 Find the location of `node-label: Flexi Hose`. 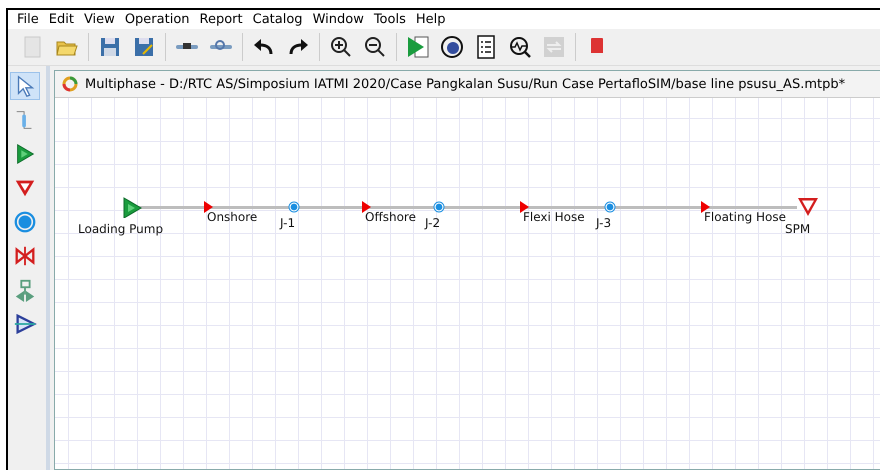

node-label: Flexi Hose is located at coordinates (554, 217).